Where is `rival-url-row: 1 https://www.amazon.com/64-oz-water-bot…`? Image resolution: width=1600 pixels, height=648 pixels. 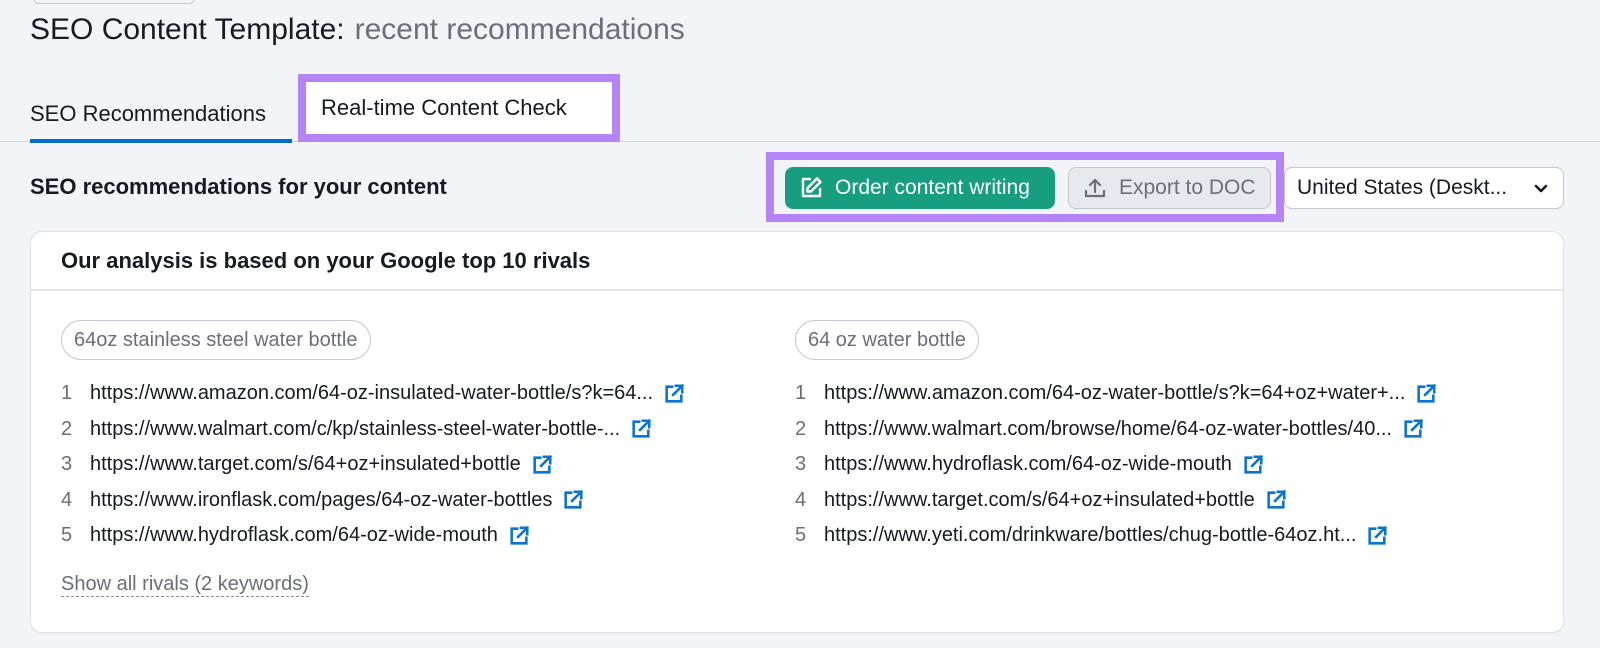
rival-url-row: 1 https://www.amazon.com/64-oz-water-bot… is located at coordinates (1145, 394).